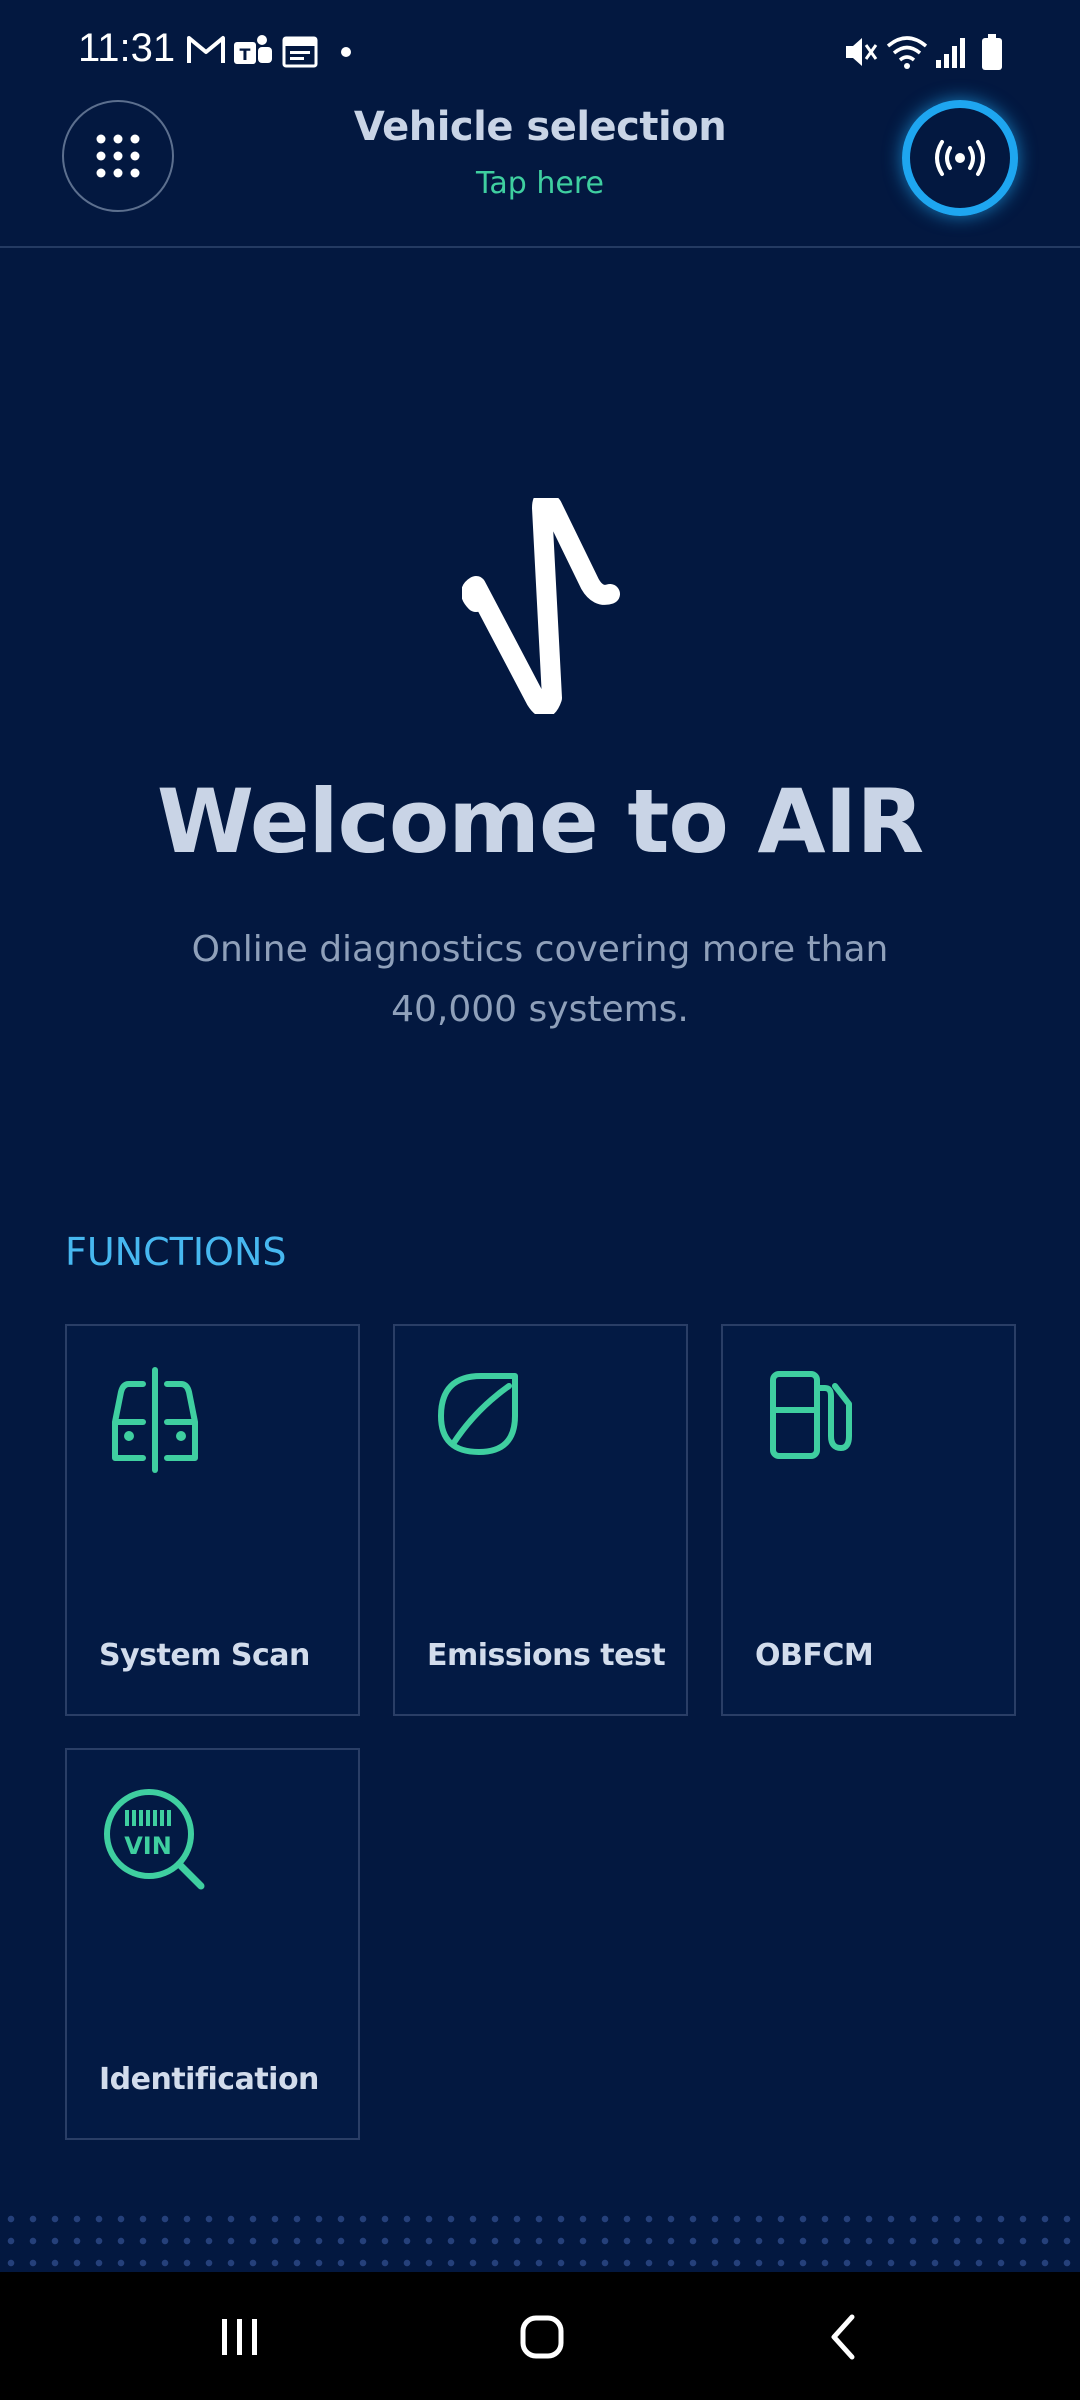  What do you see at coordinates (540, 183) in the screenshot?
I see `vehicle-selection-hint: Tap here` at bounding box center [540, 183].